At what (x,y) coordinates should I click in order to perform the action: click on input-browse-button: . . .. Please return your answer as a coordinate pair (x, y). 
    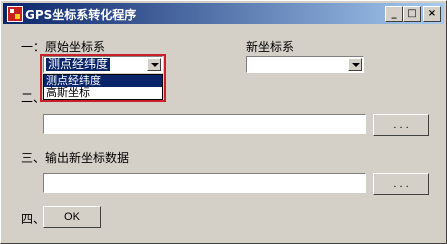
    Looking at the image, I should click on (401, 125).